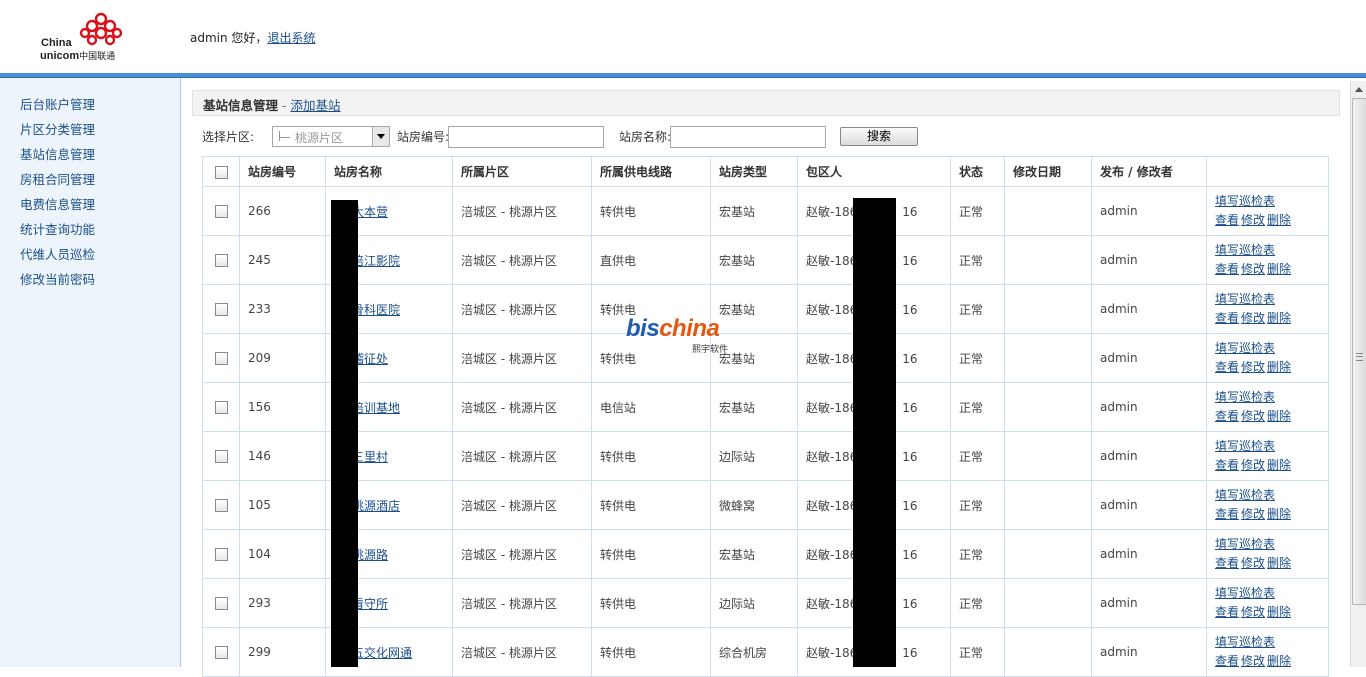 The width and height of the screenshot is (1366, 677). I want to click on sidebar-item-accounts: 后台账户管理, so click(100, 104).